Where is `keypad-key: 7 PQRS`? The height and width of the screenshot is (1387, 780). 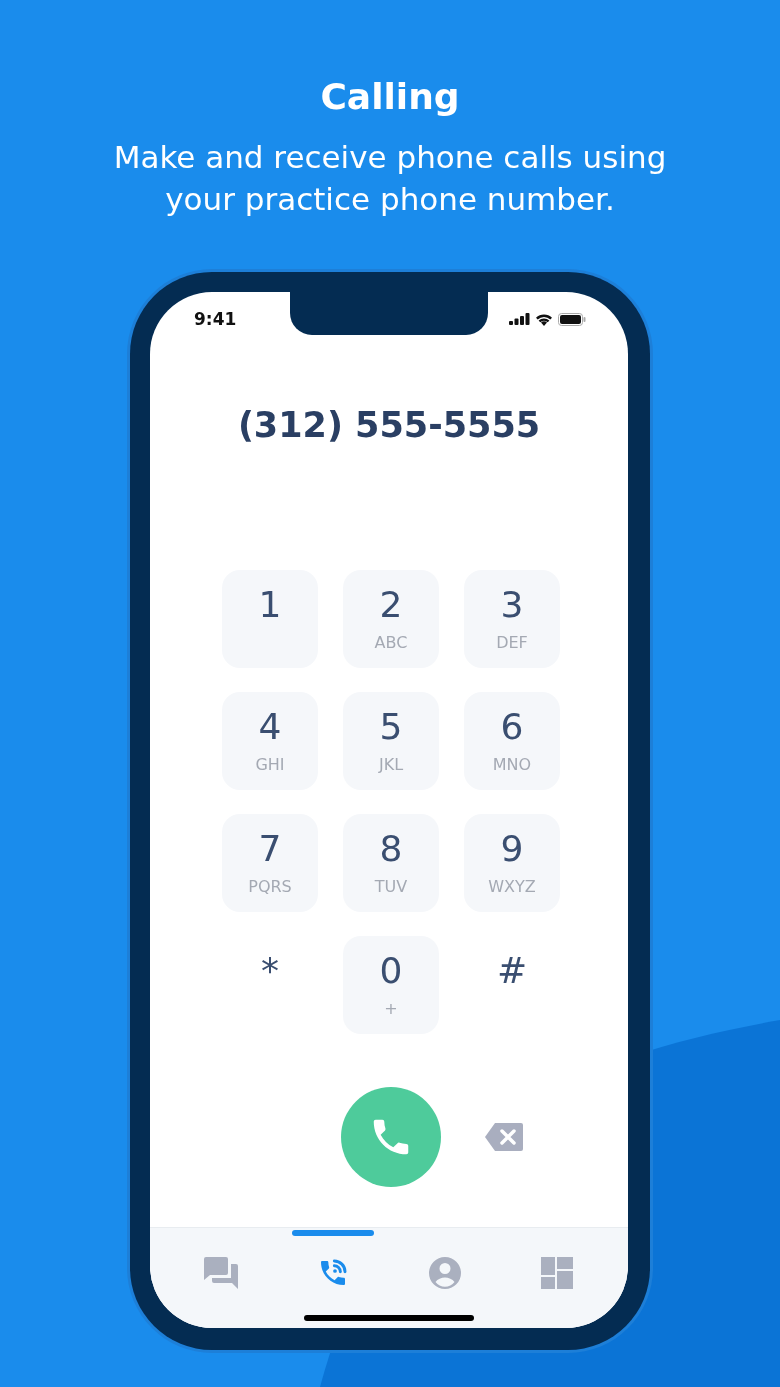
keypad-key: 7 PQRS is located at coordinates (270, 863).